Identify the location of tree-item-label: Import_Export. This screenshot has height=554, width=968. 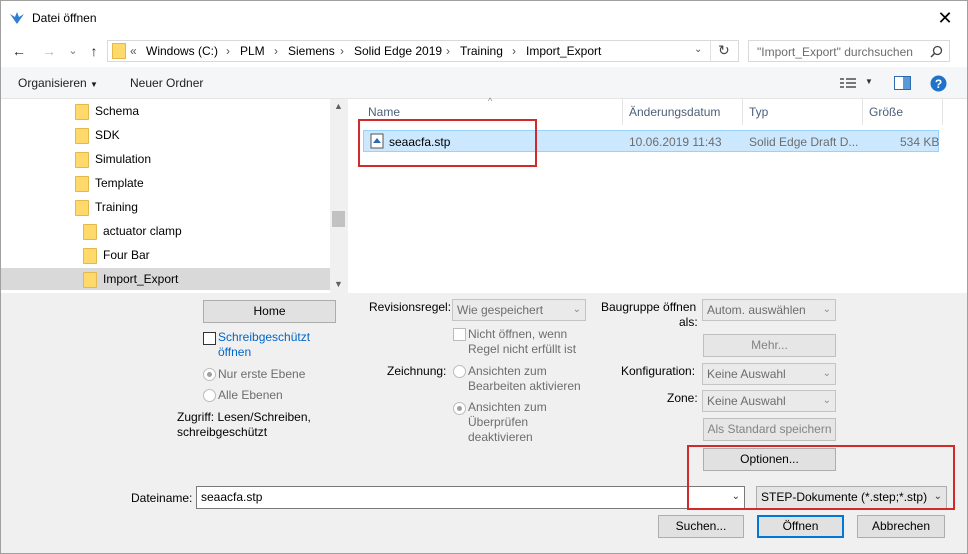
(141, 279).